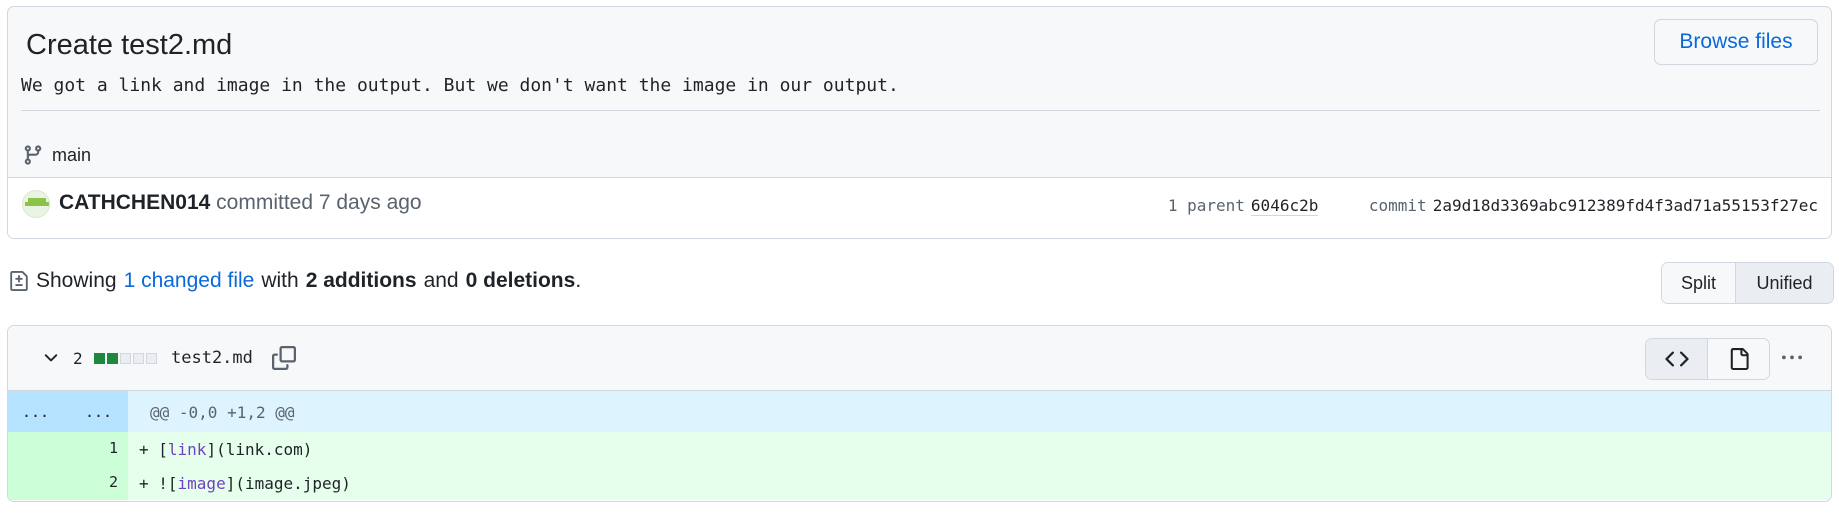 The width and height of the screenshot is (1839, 516). What do you see at coordinates (187, 449) in the screenshot?
I see `code-link-text: link` at bounding box center [187, 449].